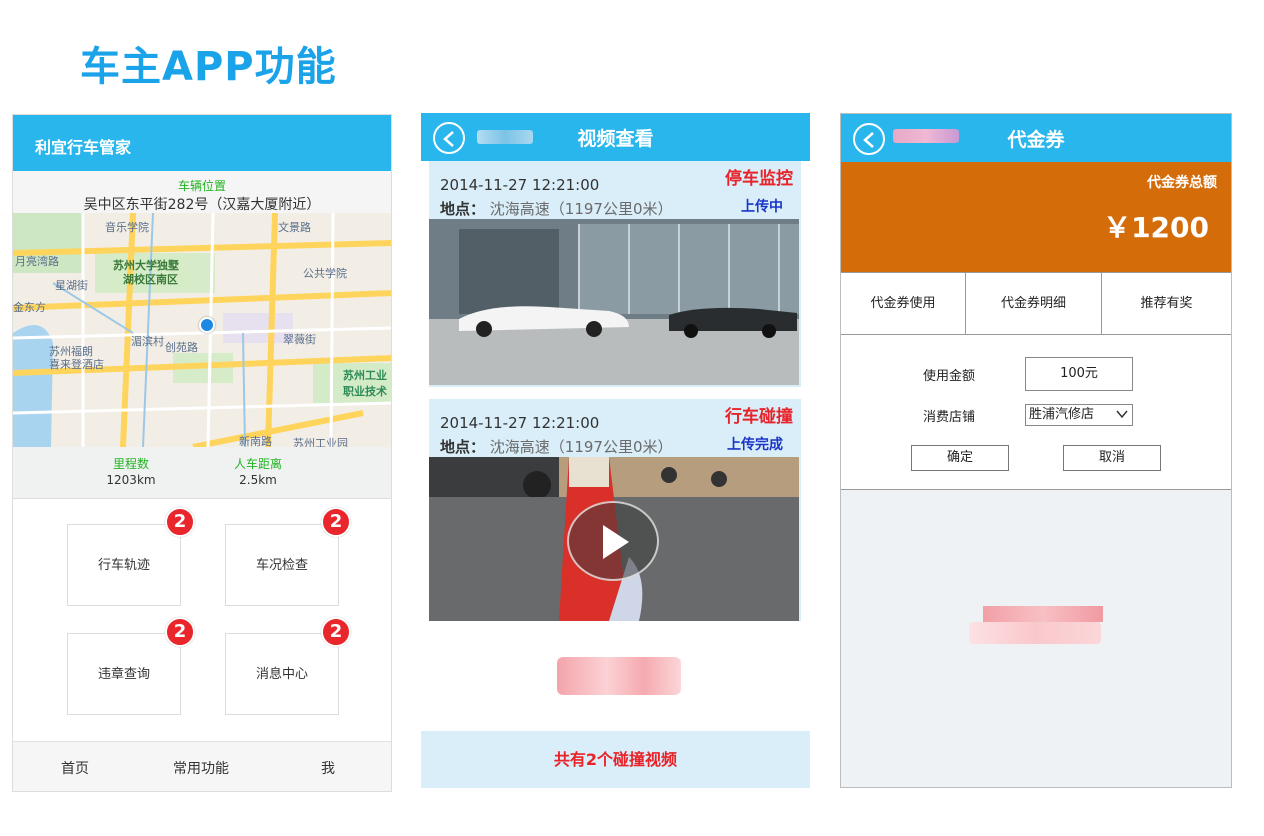 The width and height of the screenshot is (1264, 836). I want to click on voucher-tabs: 代金券使用 代金券明细 推荐有奖, so click(1036, 303).